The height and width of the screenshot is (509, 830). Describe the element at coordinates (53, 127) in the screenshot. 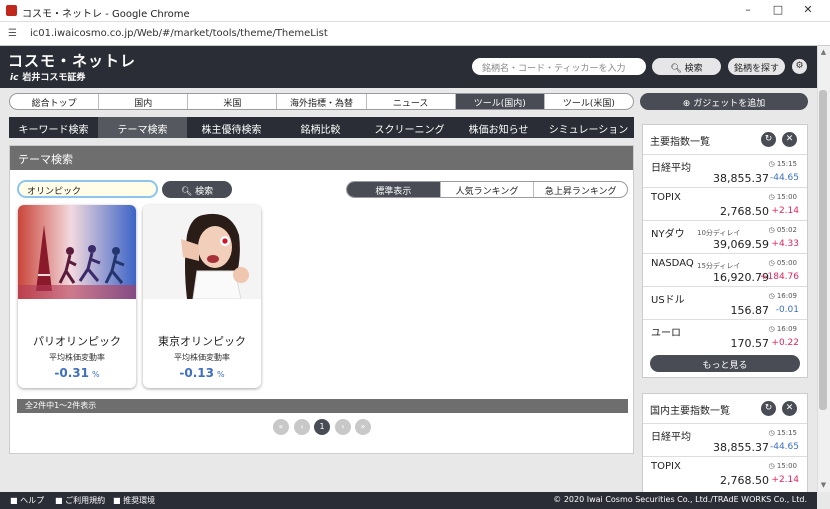

I see `subtab-keyword: キーワード検索` at that location.